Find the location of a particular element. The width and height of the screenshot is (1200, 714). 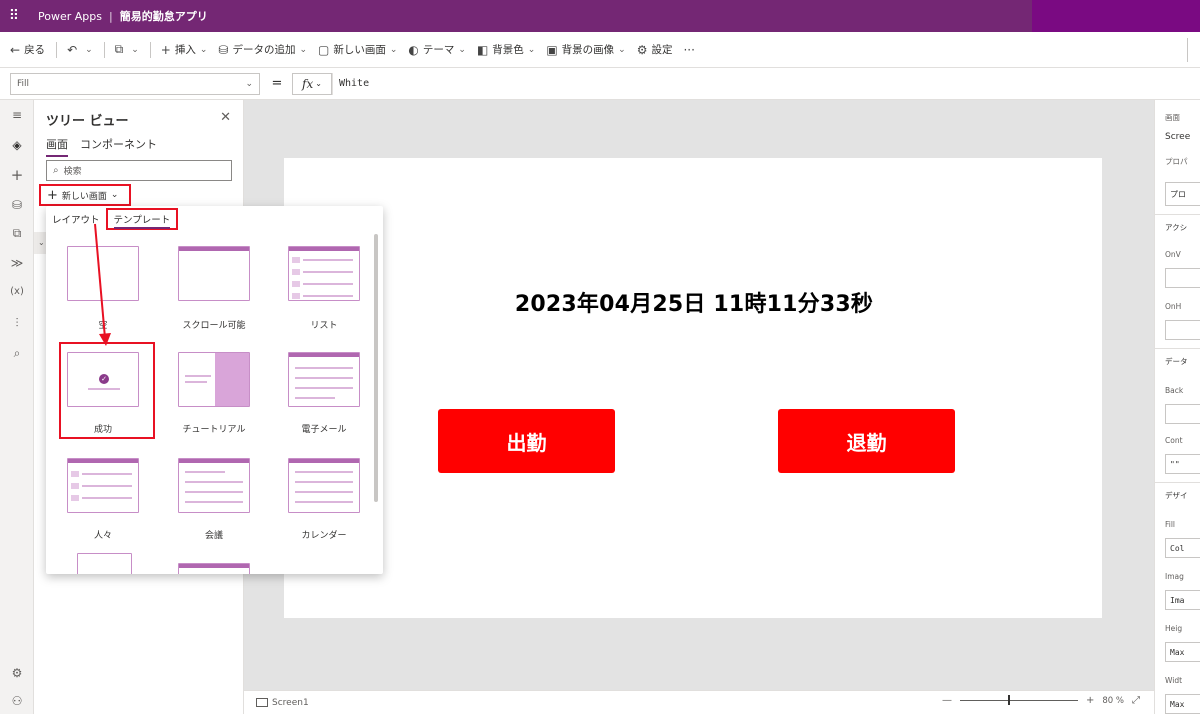

command-bar-edge is located at coordinates (1187, 50).